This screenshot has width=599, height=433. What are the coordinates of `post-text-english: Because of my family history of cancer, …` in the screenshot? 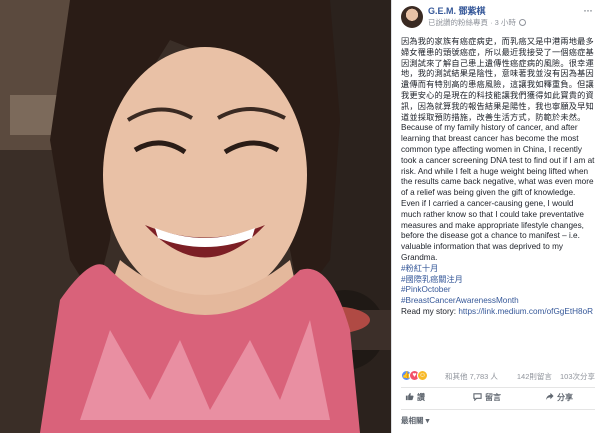 It's located at (498, 192).